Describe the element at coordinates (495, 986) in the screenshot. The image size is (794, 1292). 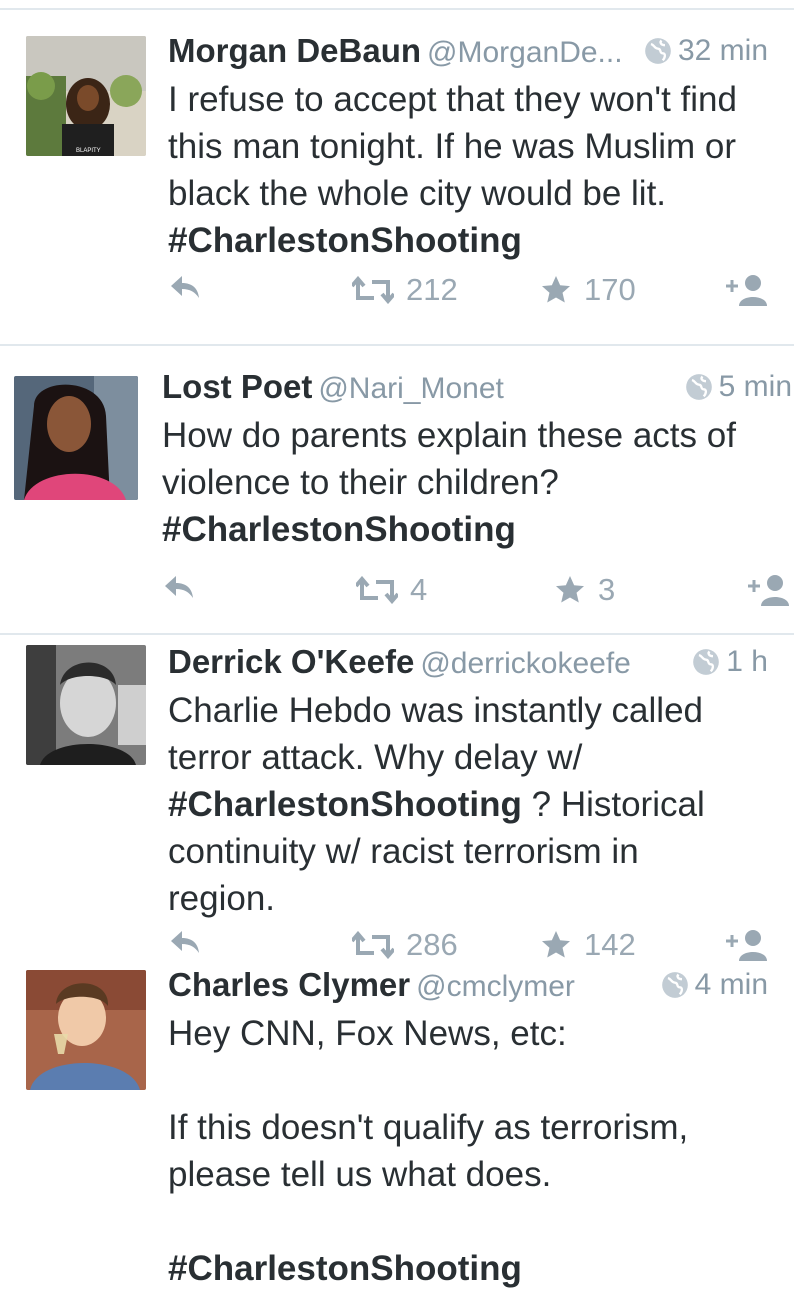
I see `author-handle: @cmclymer` at that location.